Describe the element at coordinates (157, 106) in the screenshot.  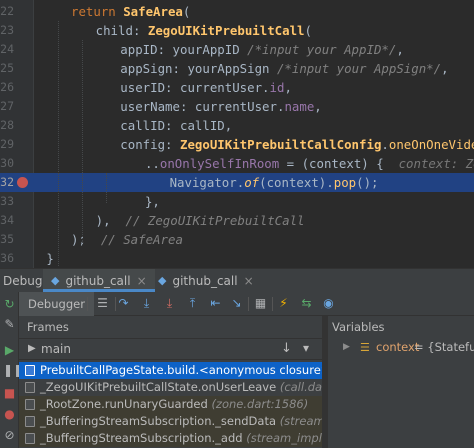
I see `code-token: userName:` at that location.